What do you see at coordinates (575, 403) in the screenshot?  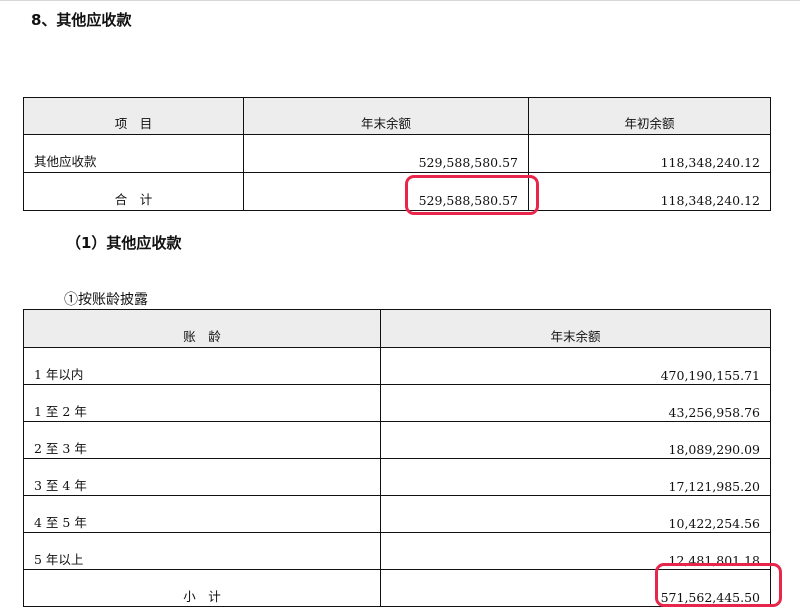 I see `aging-value: 43,256,958.76` at bounding box center [575, 403].